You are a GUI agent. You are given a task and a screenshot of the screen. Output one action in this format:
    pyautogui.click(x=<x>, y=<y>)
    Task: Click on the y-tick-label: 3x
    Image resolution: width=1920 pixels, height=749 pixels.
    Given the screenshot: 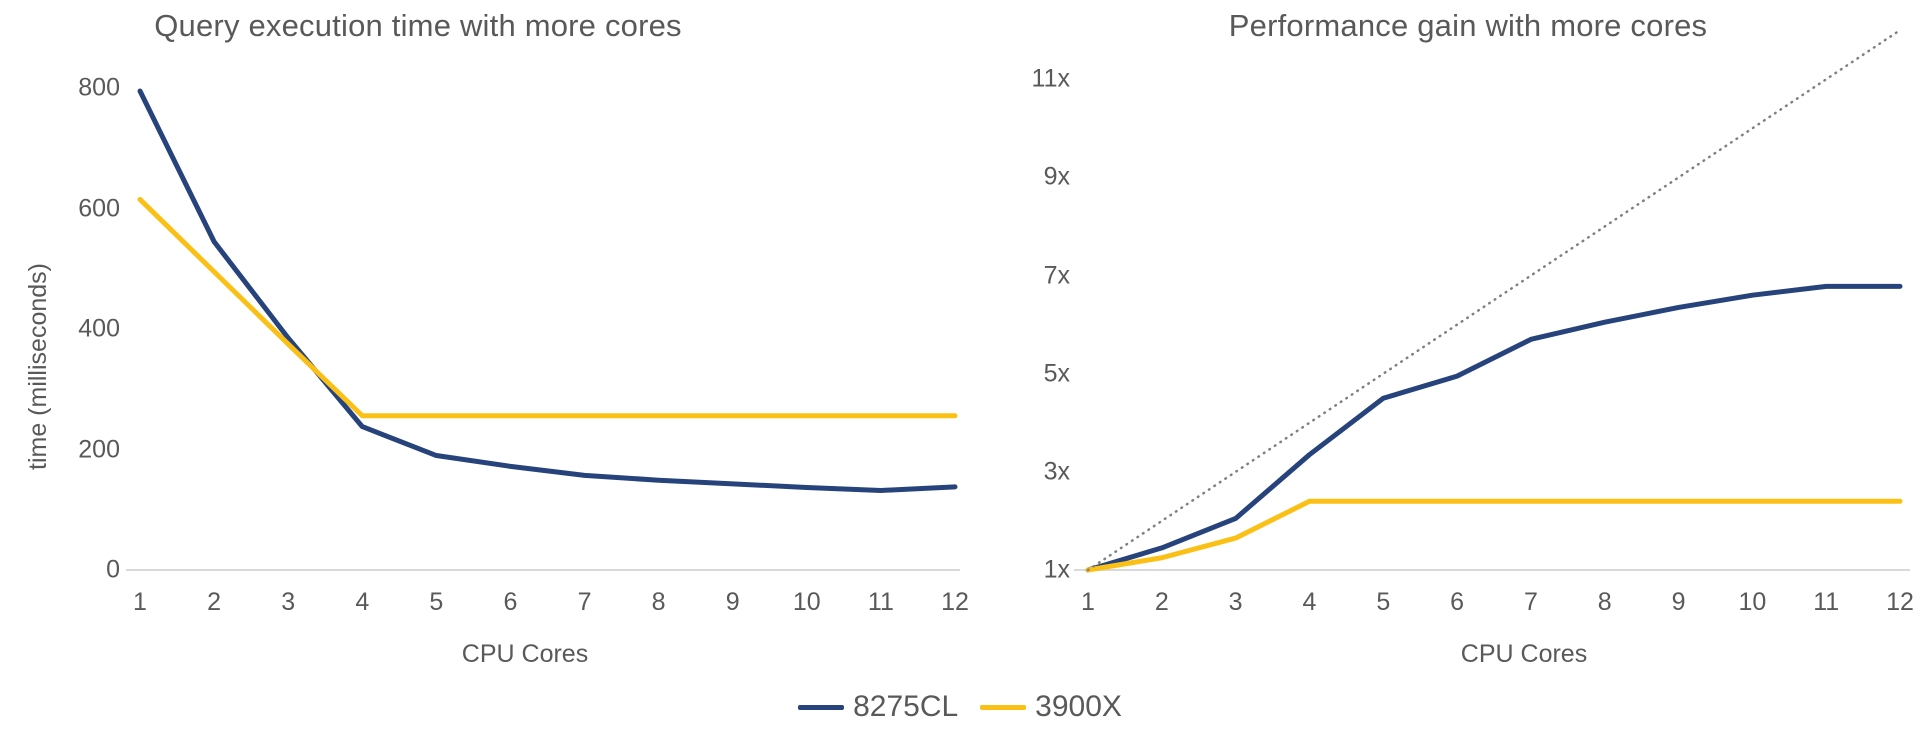 What is the action you would take?
    pyautogui.click(x=1056, y=471)
    